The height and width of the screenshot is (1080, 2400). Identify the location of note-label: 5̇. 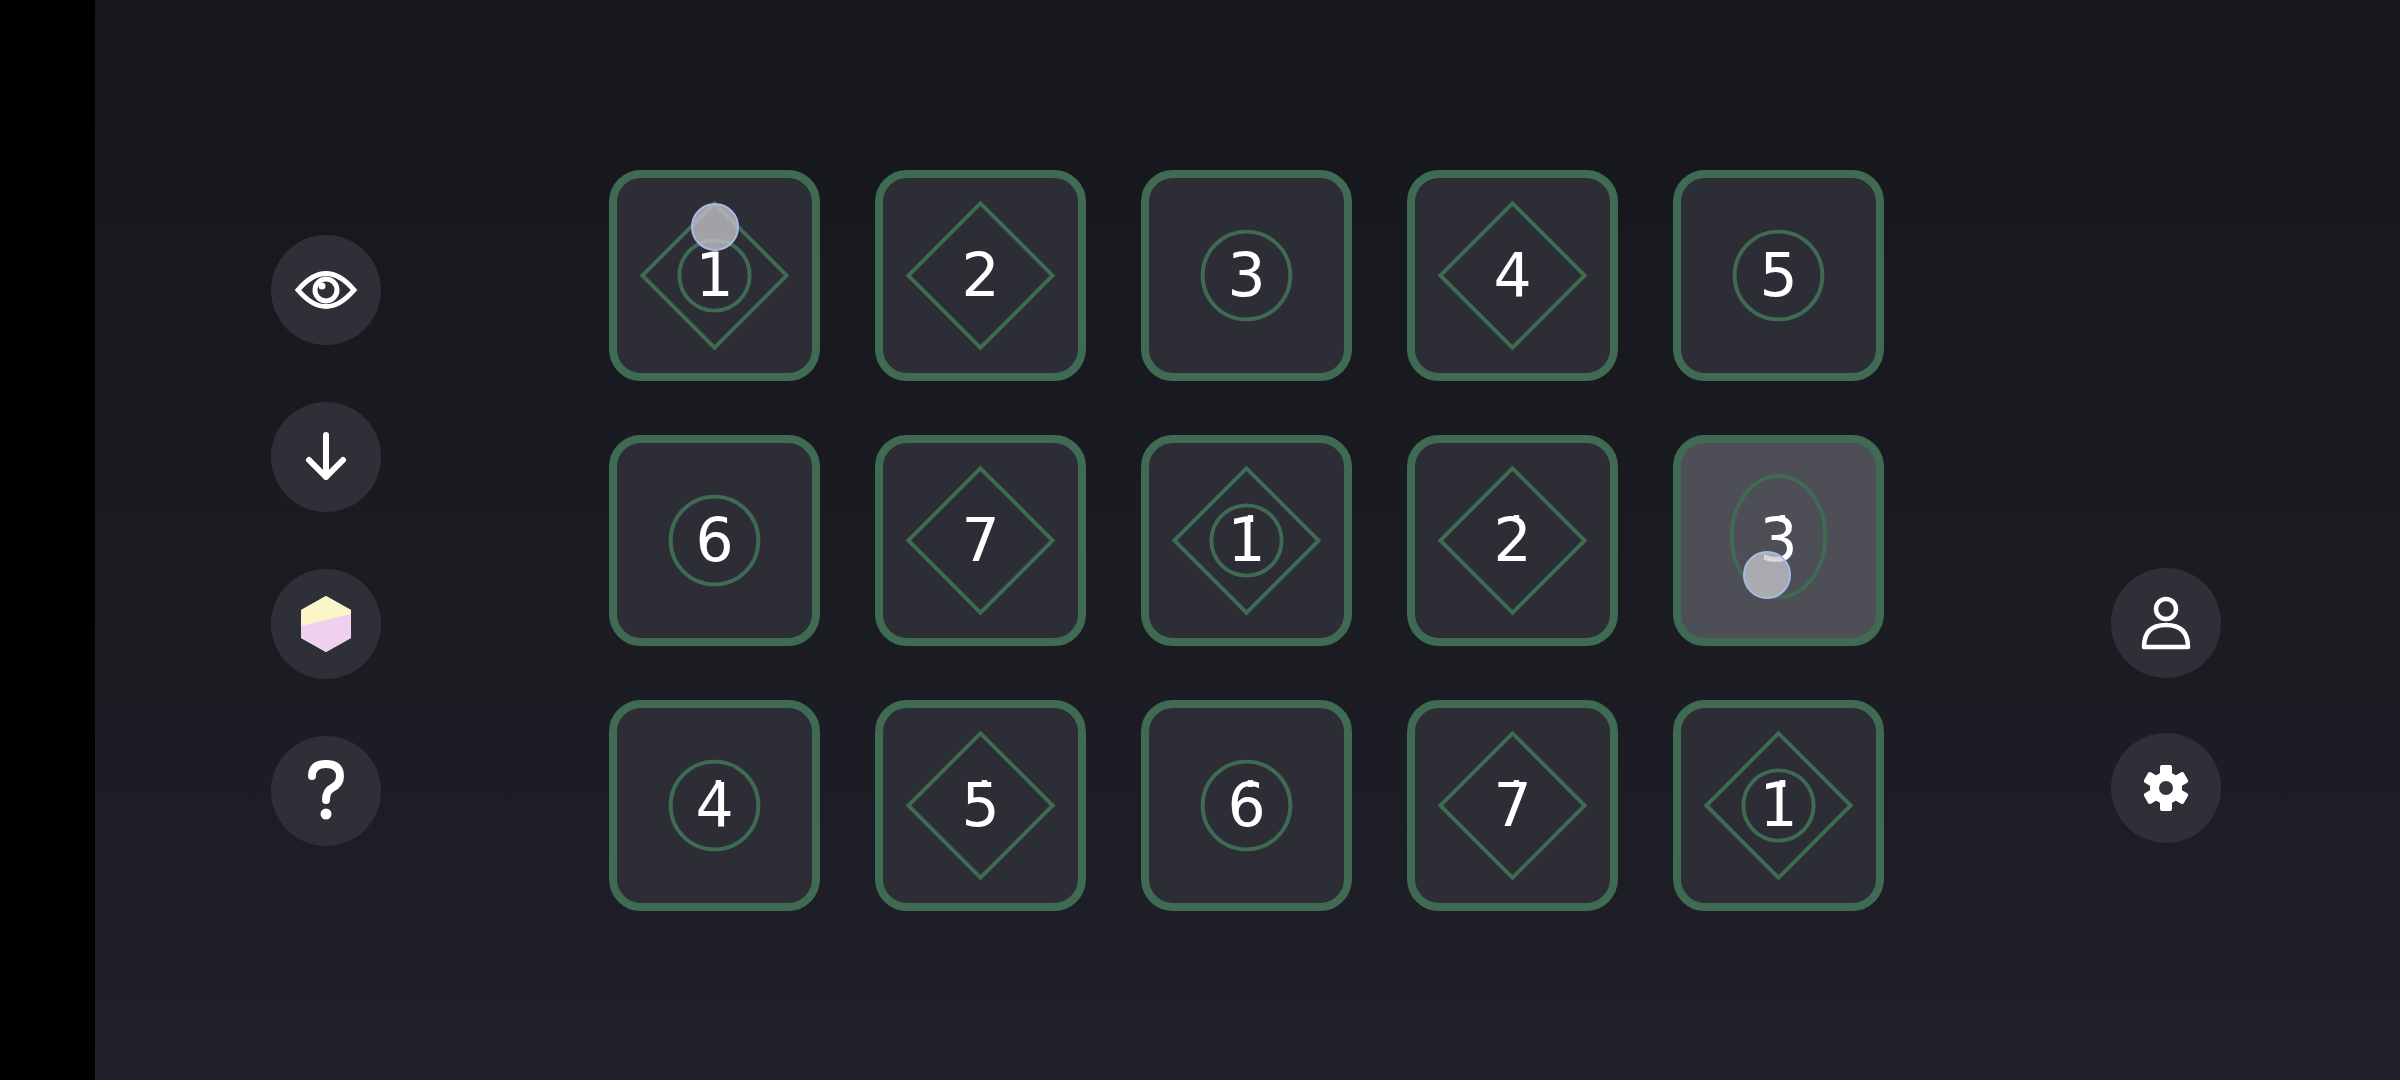
(980, 805).